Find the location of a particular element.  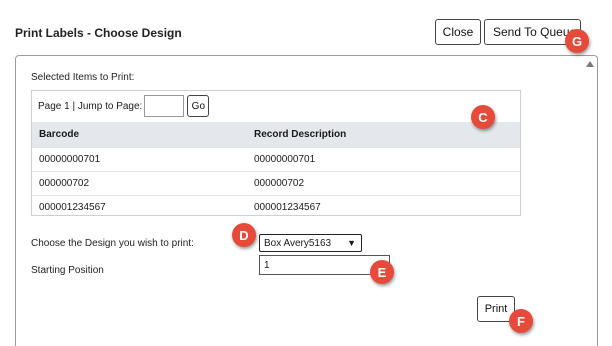

marker-d: D is located at coordinates (244, 235).